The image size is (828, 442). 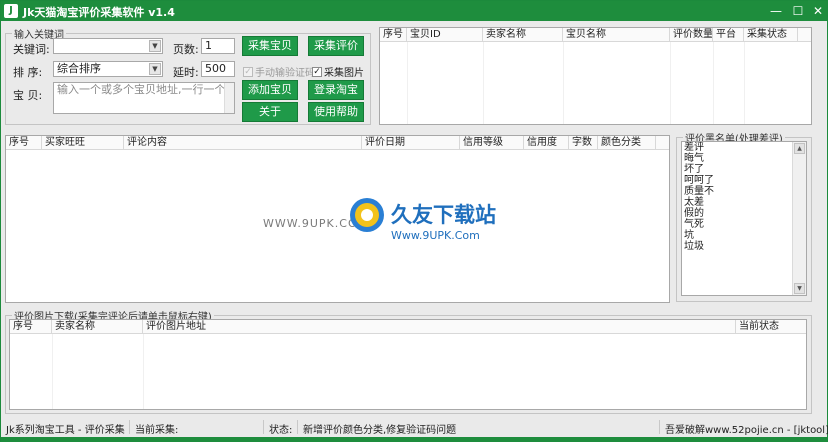 I want to click on status-app-name: Jk系列淘宝工具 - 评价采集, so click(x=65, y=430).